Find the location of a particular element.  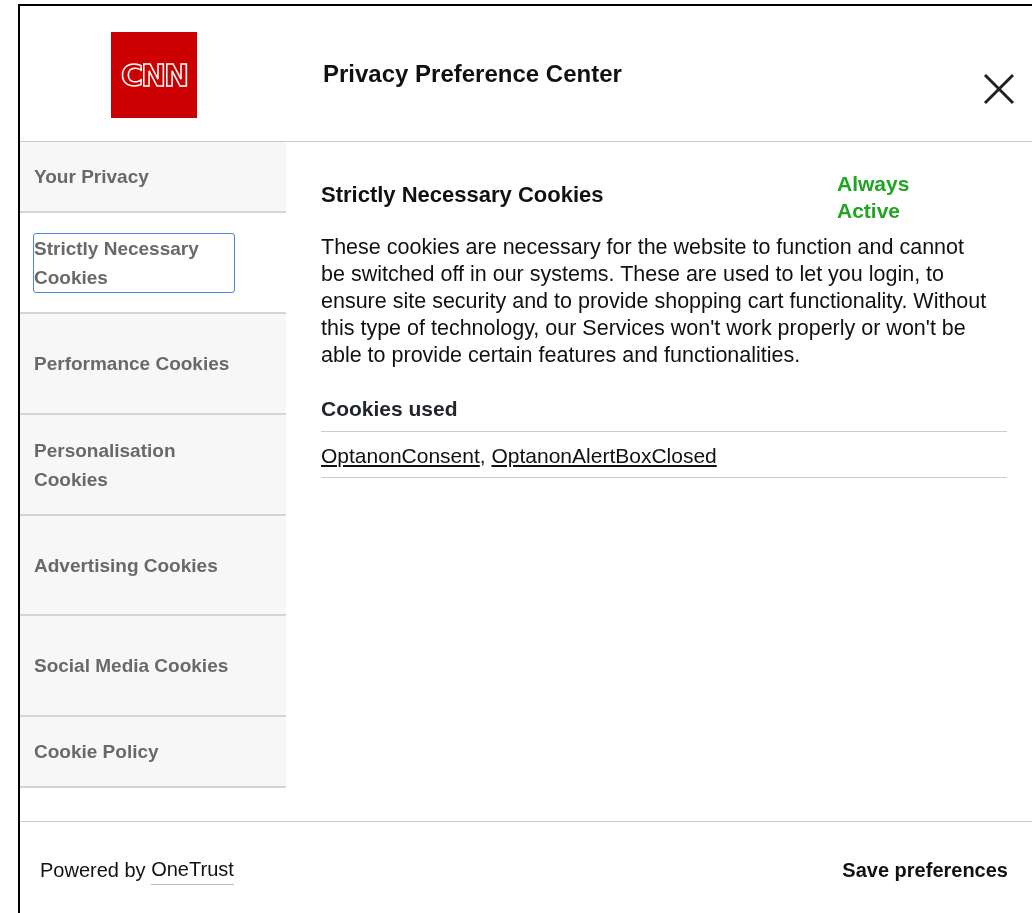

cookie-link: OptanonConsent is located at coordinates (400, 455).